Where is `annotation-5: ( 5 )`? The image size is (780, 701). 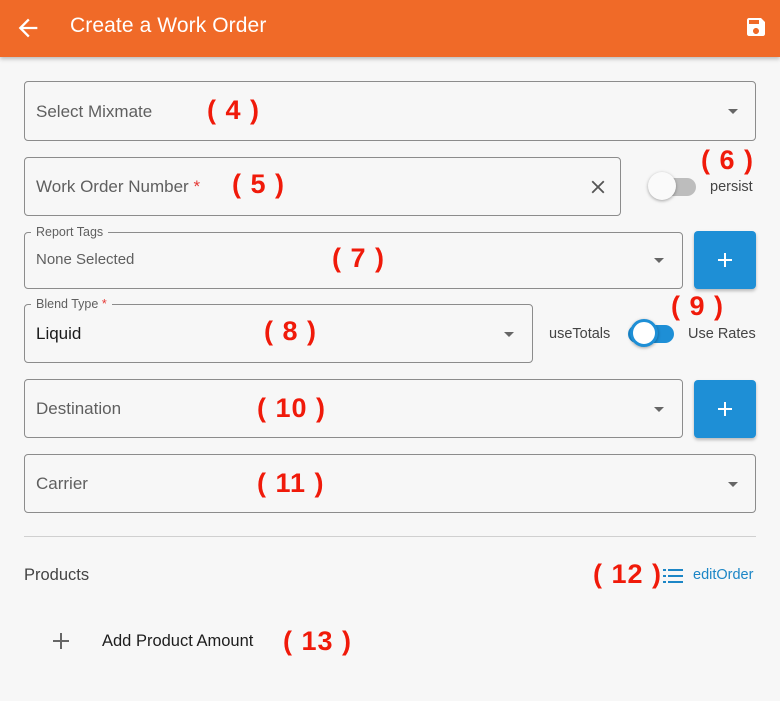
annotation-5: ( 5 ) is located at coordinates (259, 184).